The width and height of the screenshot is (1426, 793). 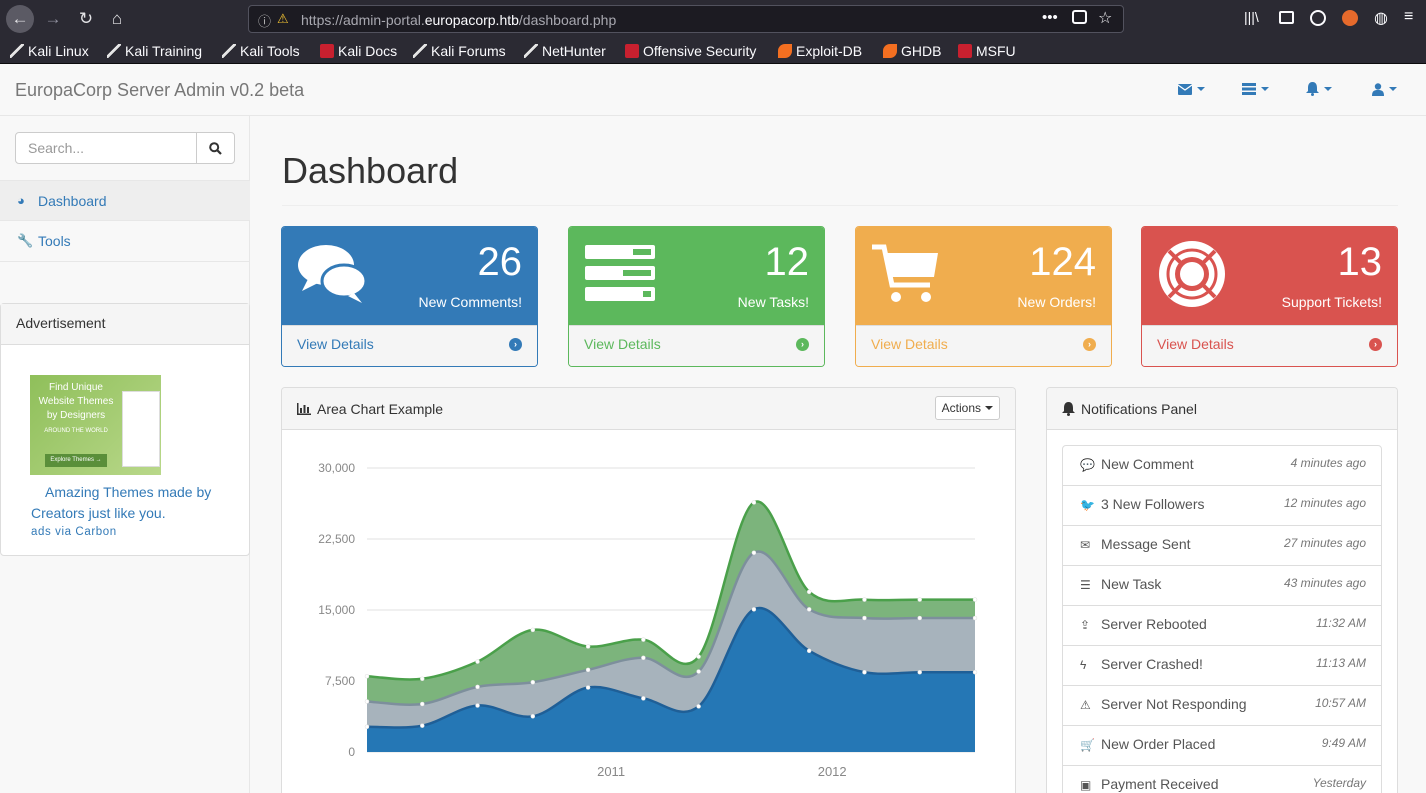 What do you see at coordinates (1408, 17) in the screenshot?
I see `menu-icon: ≡` at bounding box center [1408, 17].